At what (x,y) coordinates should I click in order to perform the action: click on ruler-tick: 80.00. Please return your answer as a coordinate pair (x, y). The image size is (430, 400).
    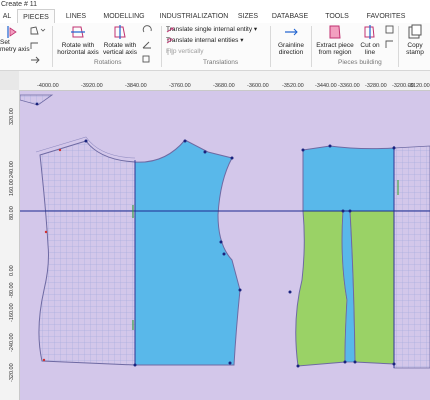
    Looking at the image, I should click on (12, 213).